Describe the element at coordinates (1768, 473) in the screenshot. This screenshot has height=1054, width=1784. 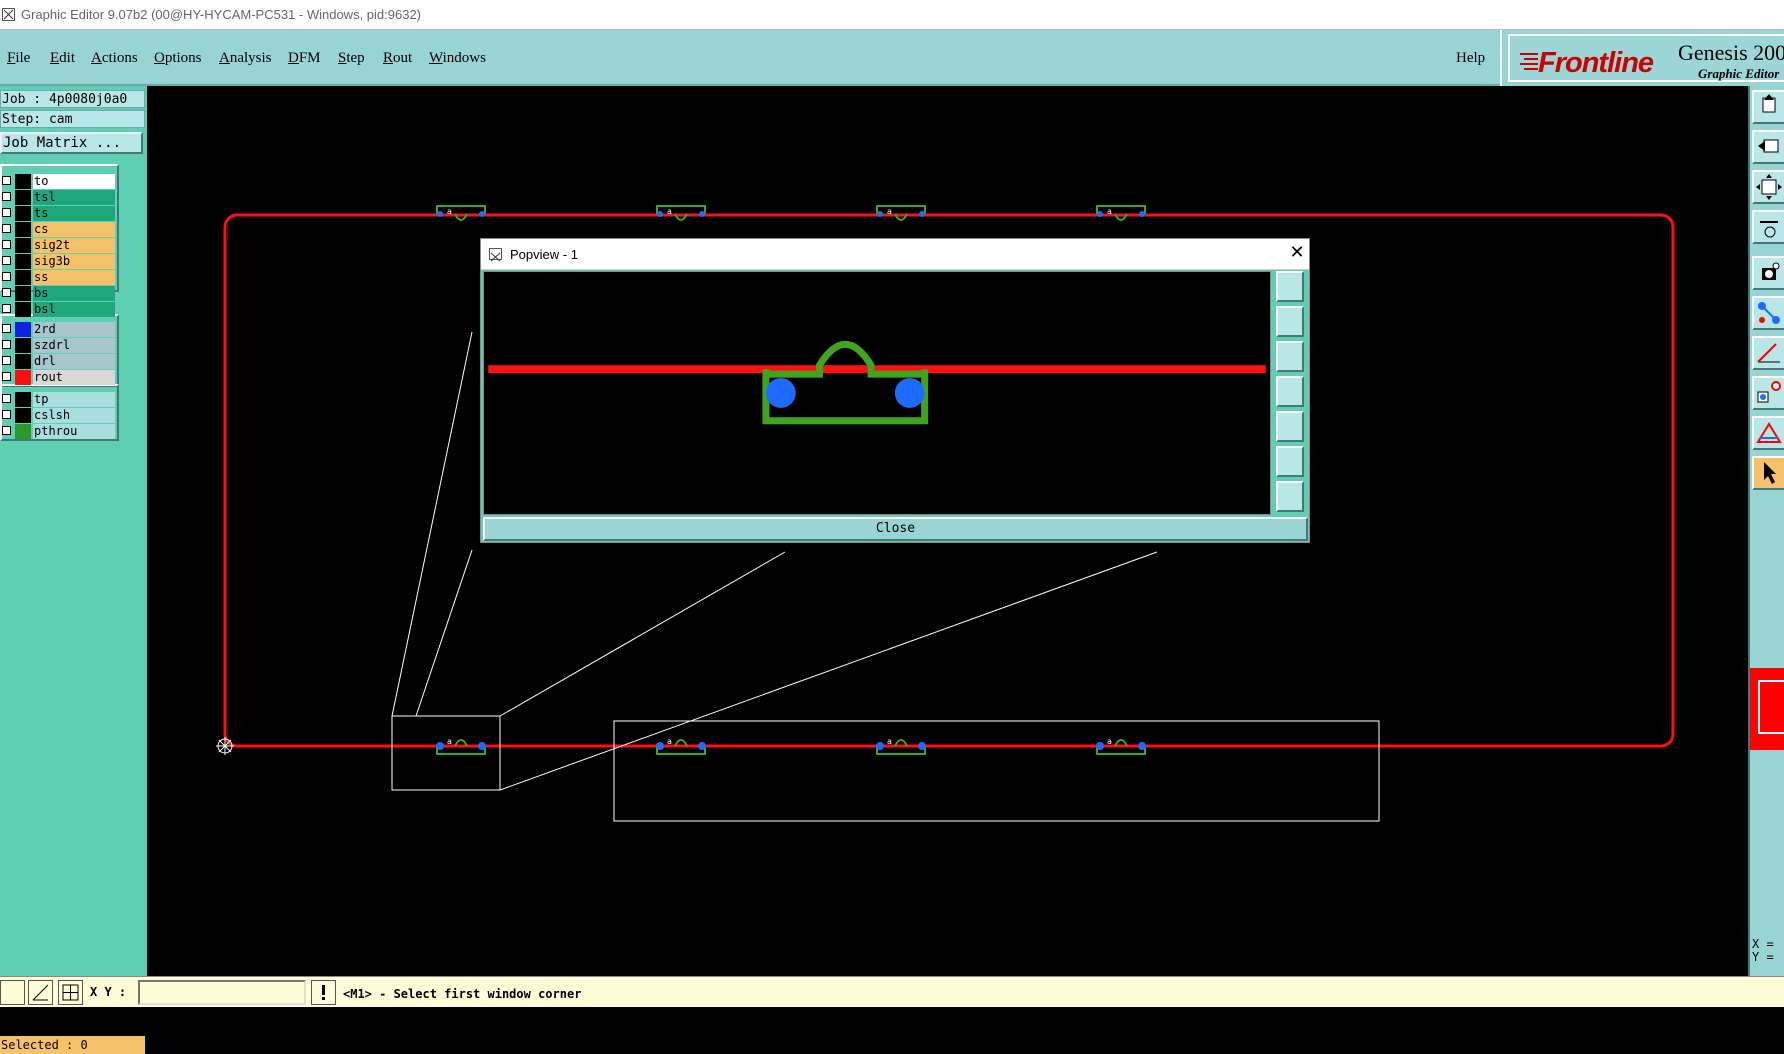
I see `pointer-icon` at that location.